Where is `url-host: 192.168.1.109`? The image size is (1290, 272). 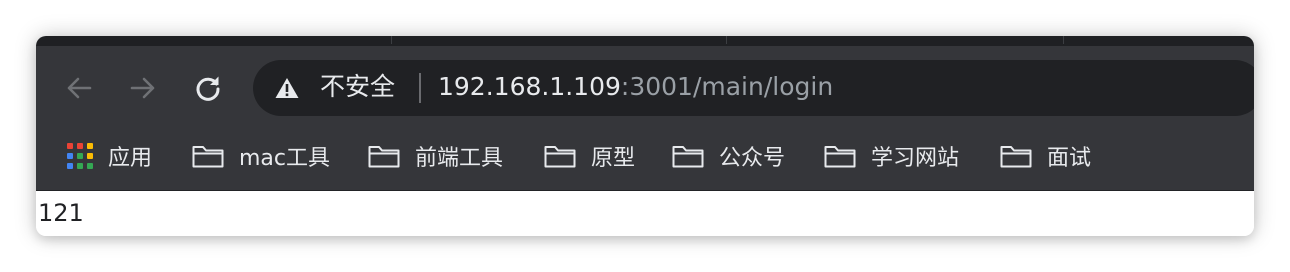
url-host: 192.168.1.109 is located at coordinates (529, 86).